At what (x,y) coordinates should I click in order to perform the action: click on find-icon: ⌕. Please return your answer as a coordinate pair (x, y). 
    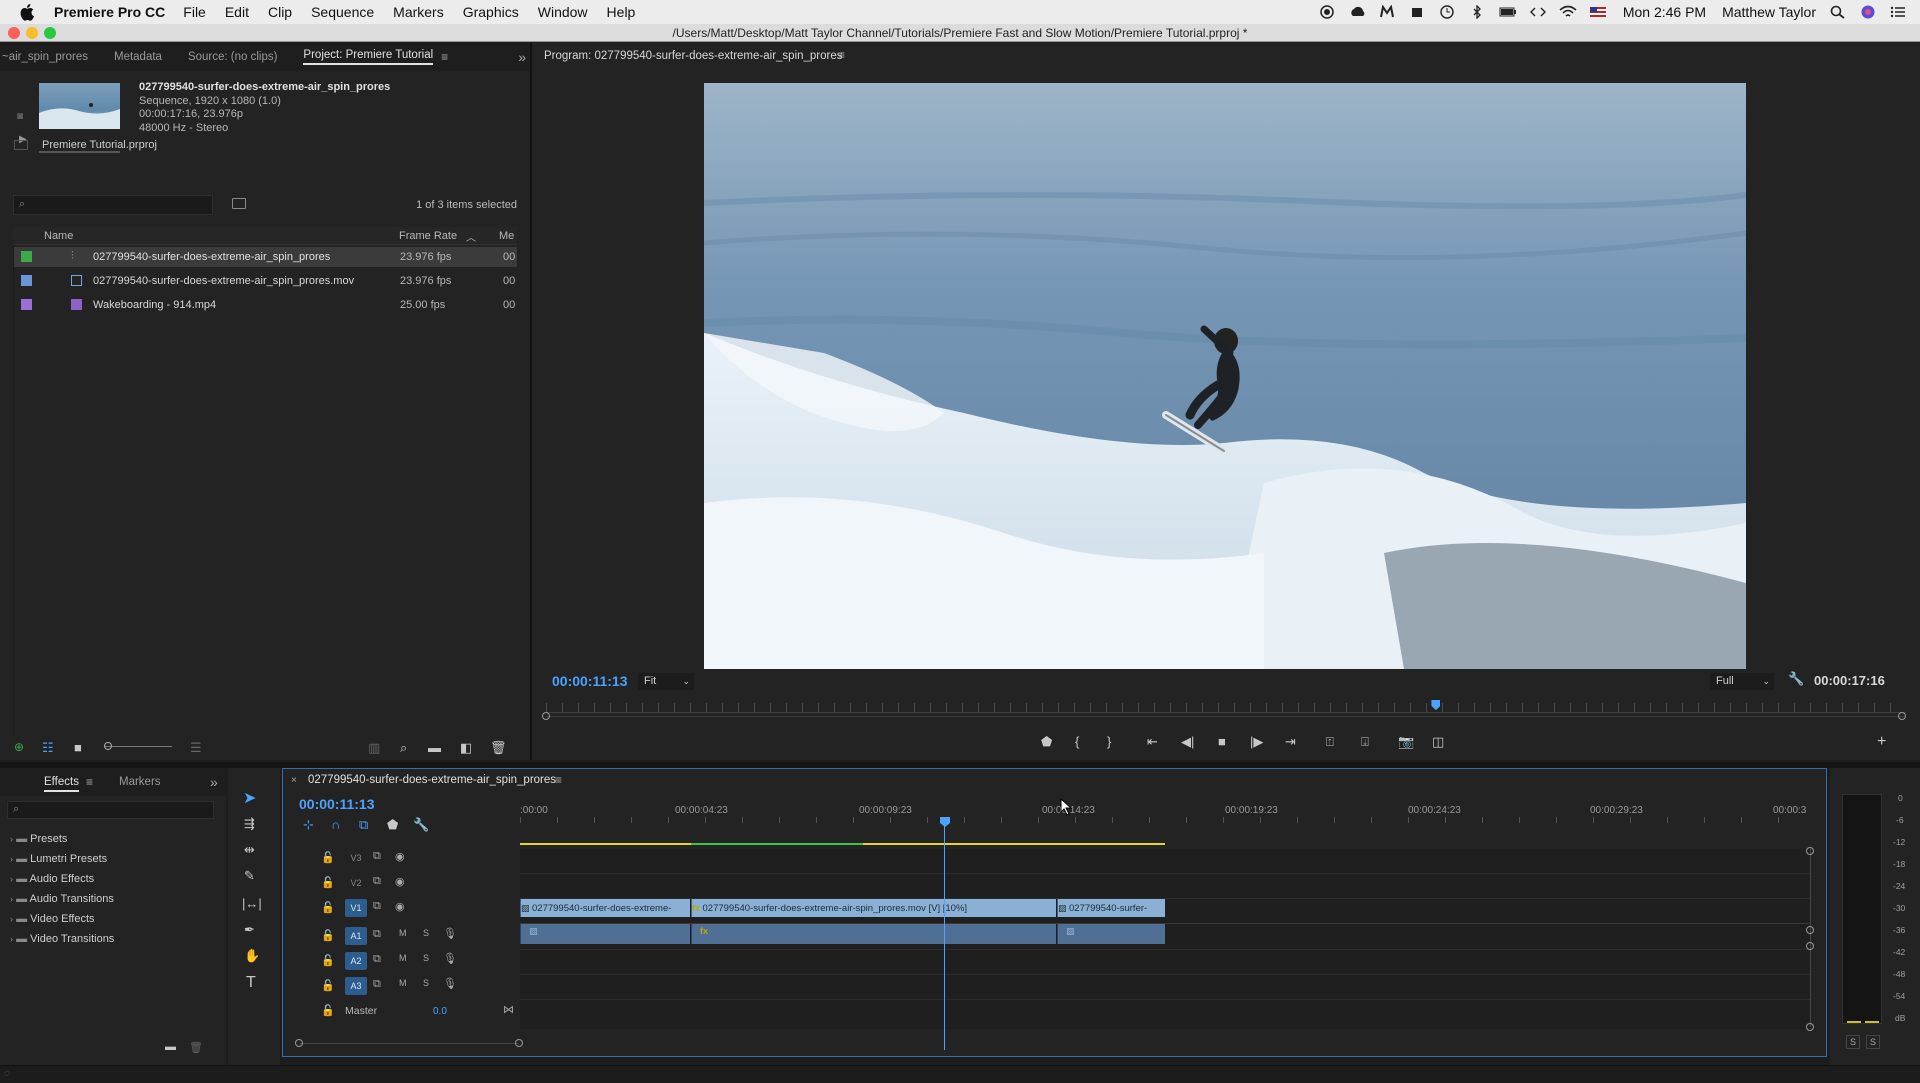
    Looking at the image, I should click on (403, 748).